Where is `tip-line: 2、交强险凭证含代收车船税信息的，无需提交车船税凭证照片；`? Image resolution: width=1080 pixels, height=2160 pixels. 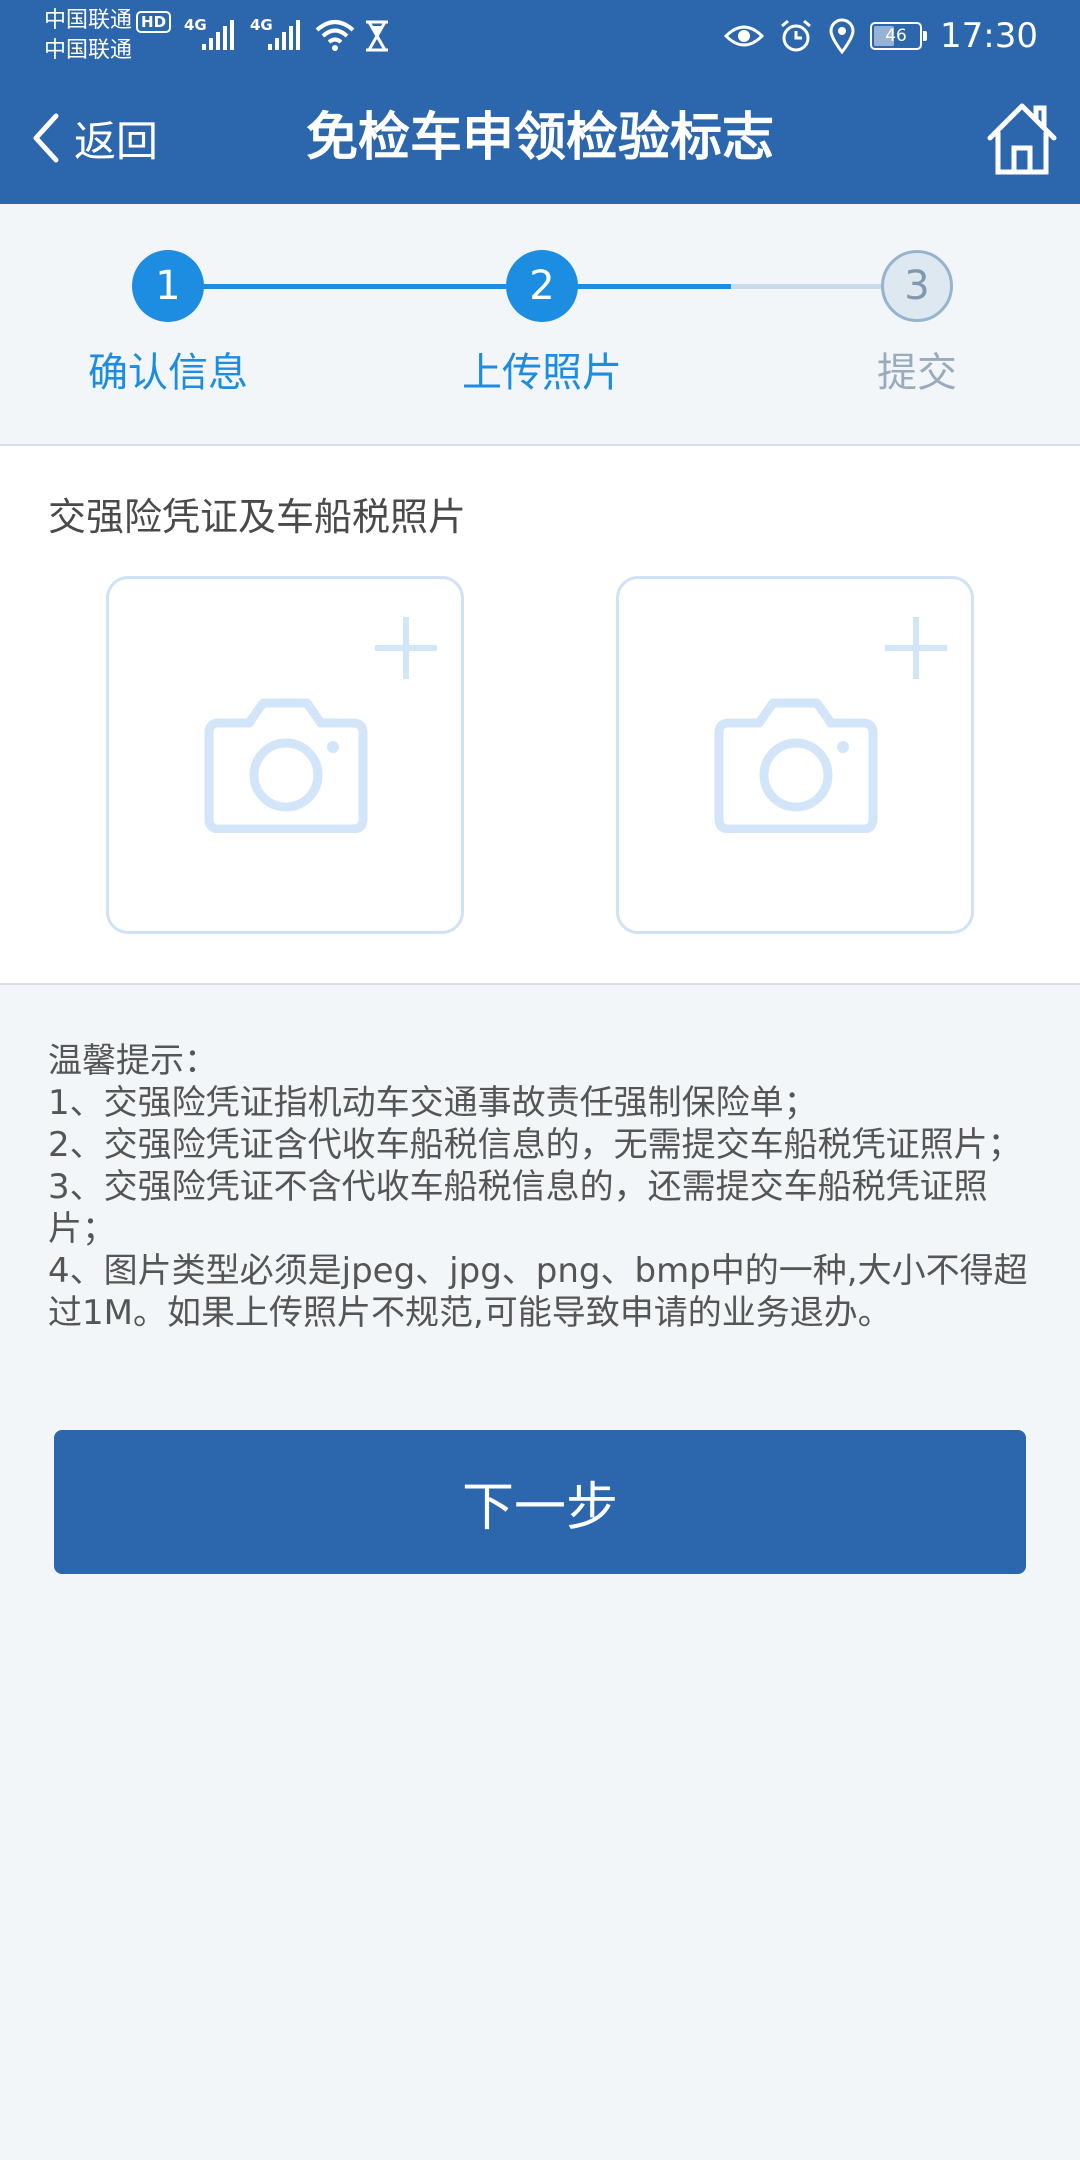 tip-line: 2、交强险凭证含代收车船税信息的，无需提交车船税凭证照片； is located at coordinates (535, 1145).